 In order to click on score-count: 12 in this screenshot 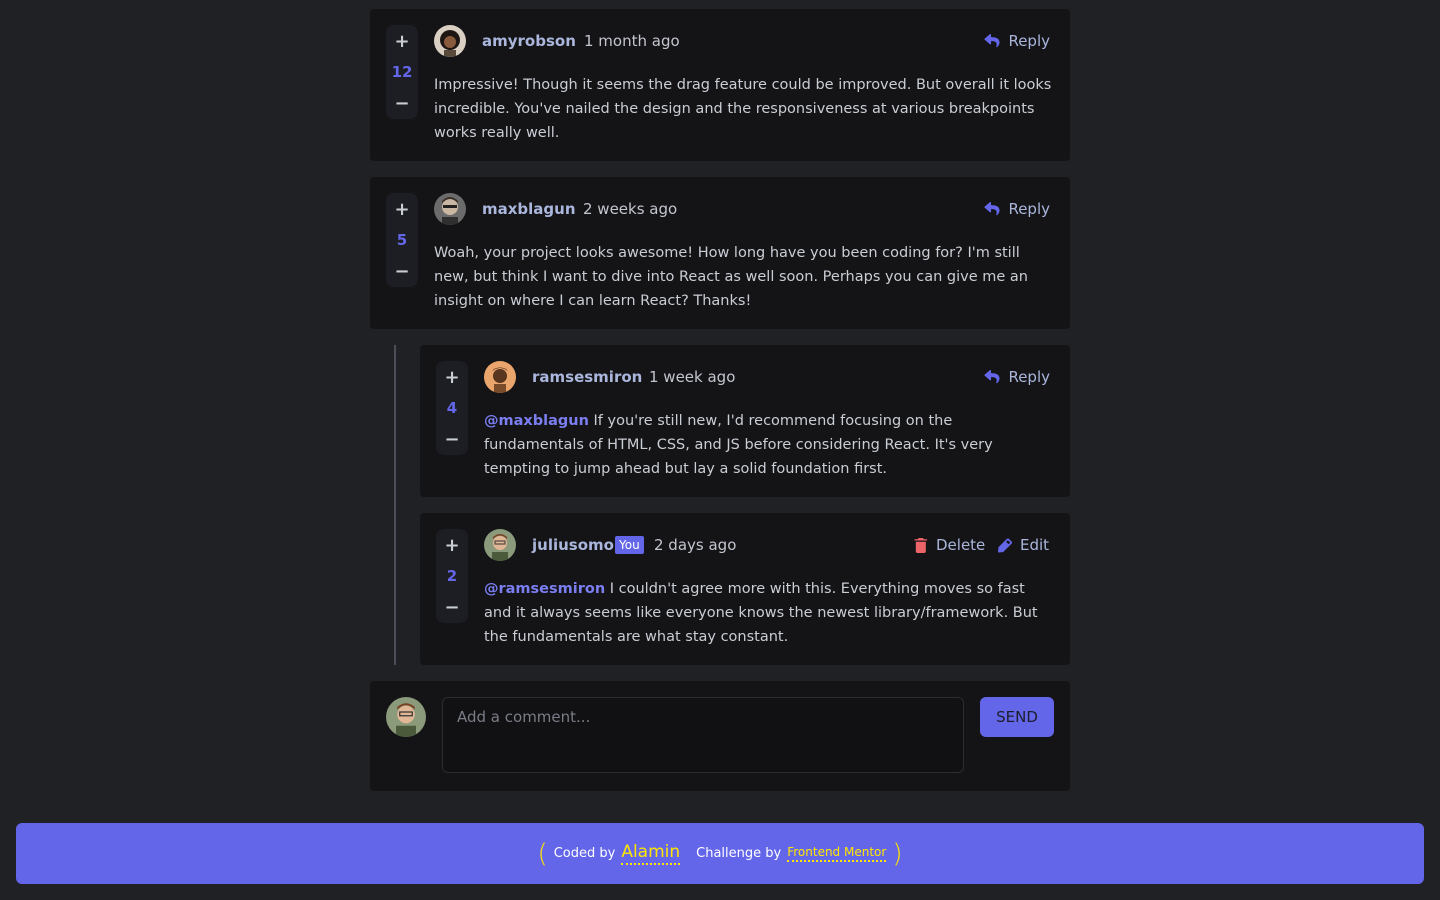, I will do `click(402, 72)`.